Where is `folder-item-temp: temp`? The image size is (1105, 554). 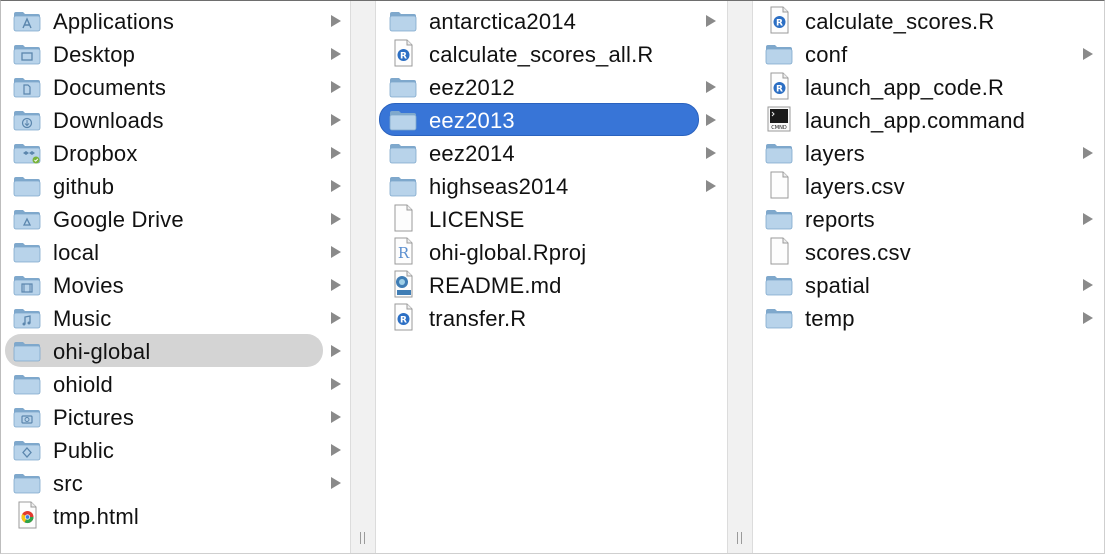
folder-item-temp: temp is located at coordinates (928, 317).